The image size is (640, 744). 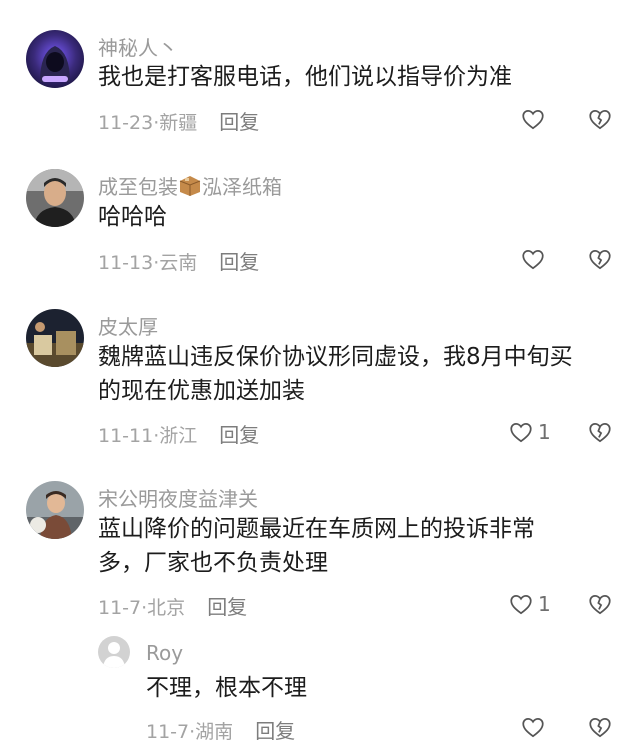 What do you see at coordinates (201, 391) in the screenshot?
I see `comment-text-line: 的现在优惠加送加装` at bounding box center [201, 391].